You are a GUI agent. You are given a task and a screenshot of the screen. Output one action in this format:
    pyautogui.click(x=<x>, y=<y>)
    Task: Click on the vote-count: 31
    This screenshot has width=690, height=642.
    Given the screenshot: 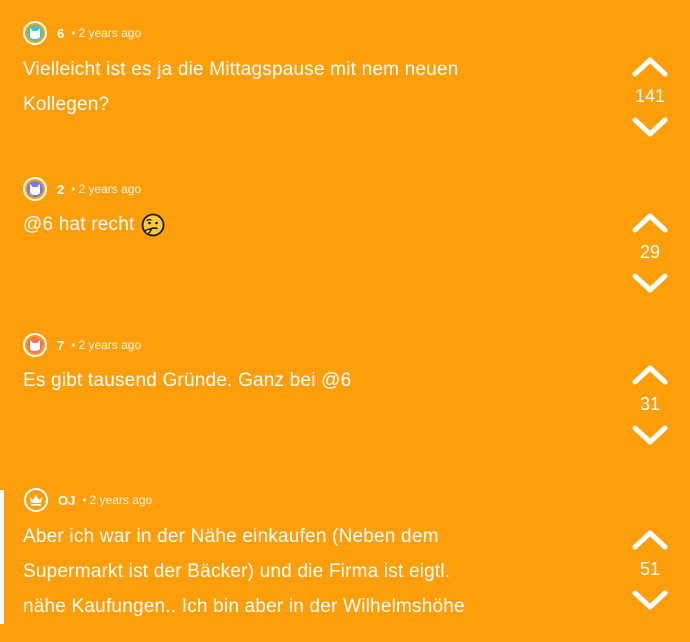 What is the action you would take?
    pyautogui.click(x=650, y=404)
    